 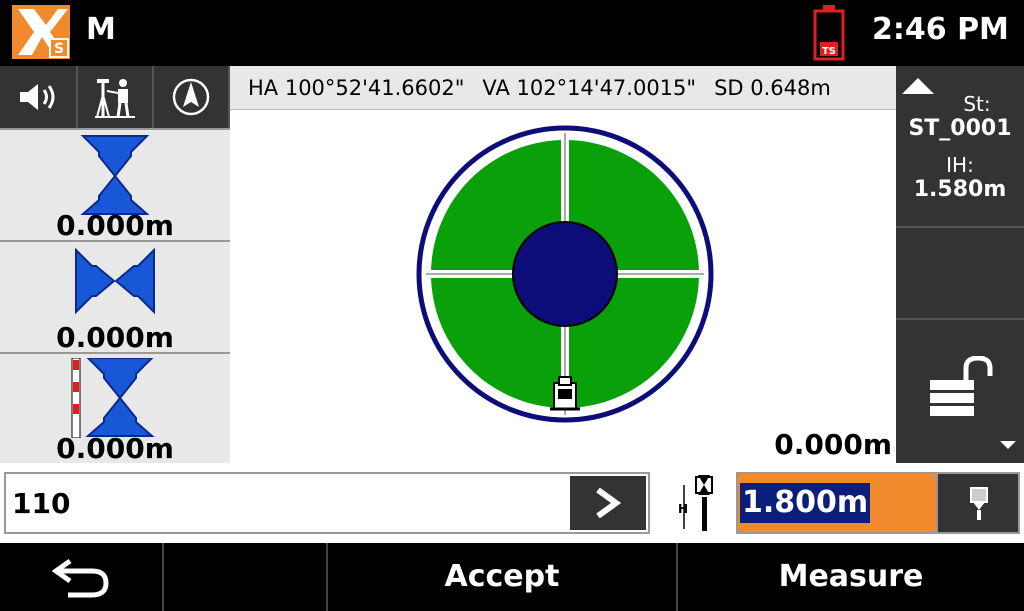 I want to click on instrument-height-label: IH:, so click(x=960, y=165).